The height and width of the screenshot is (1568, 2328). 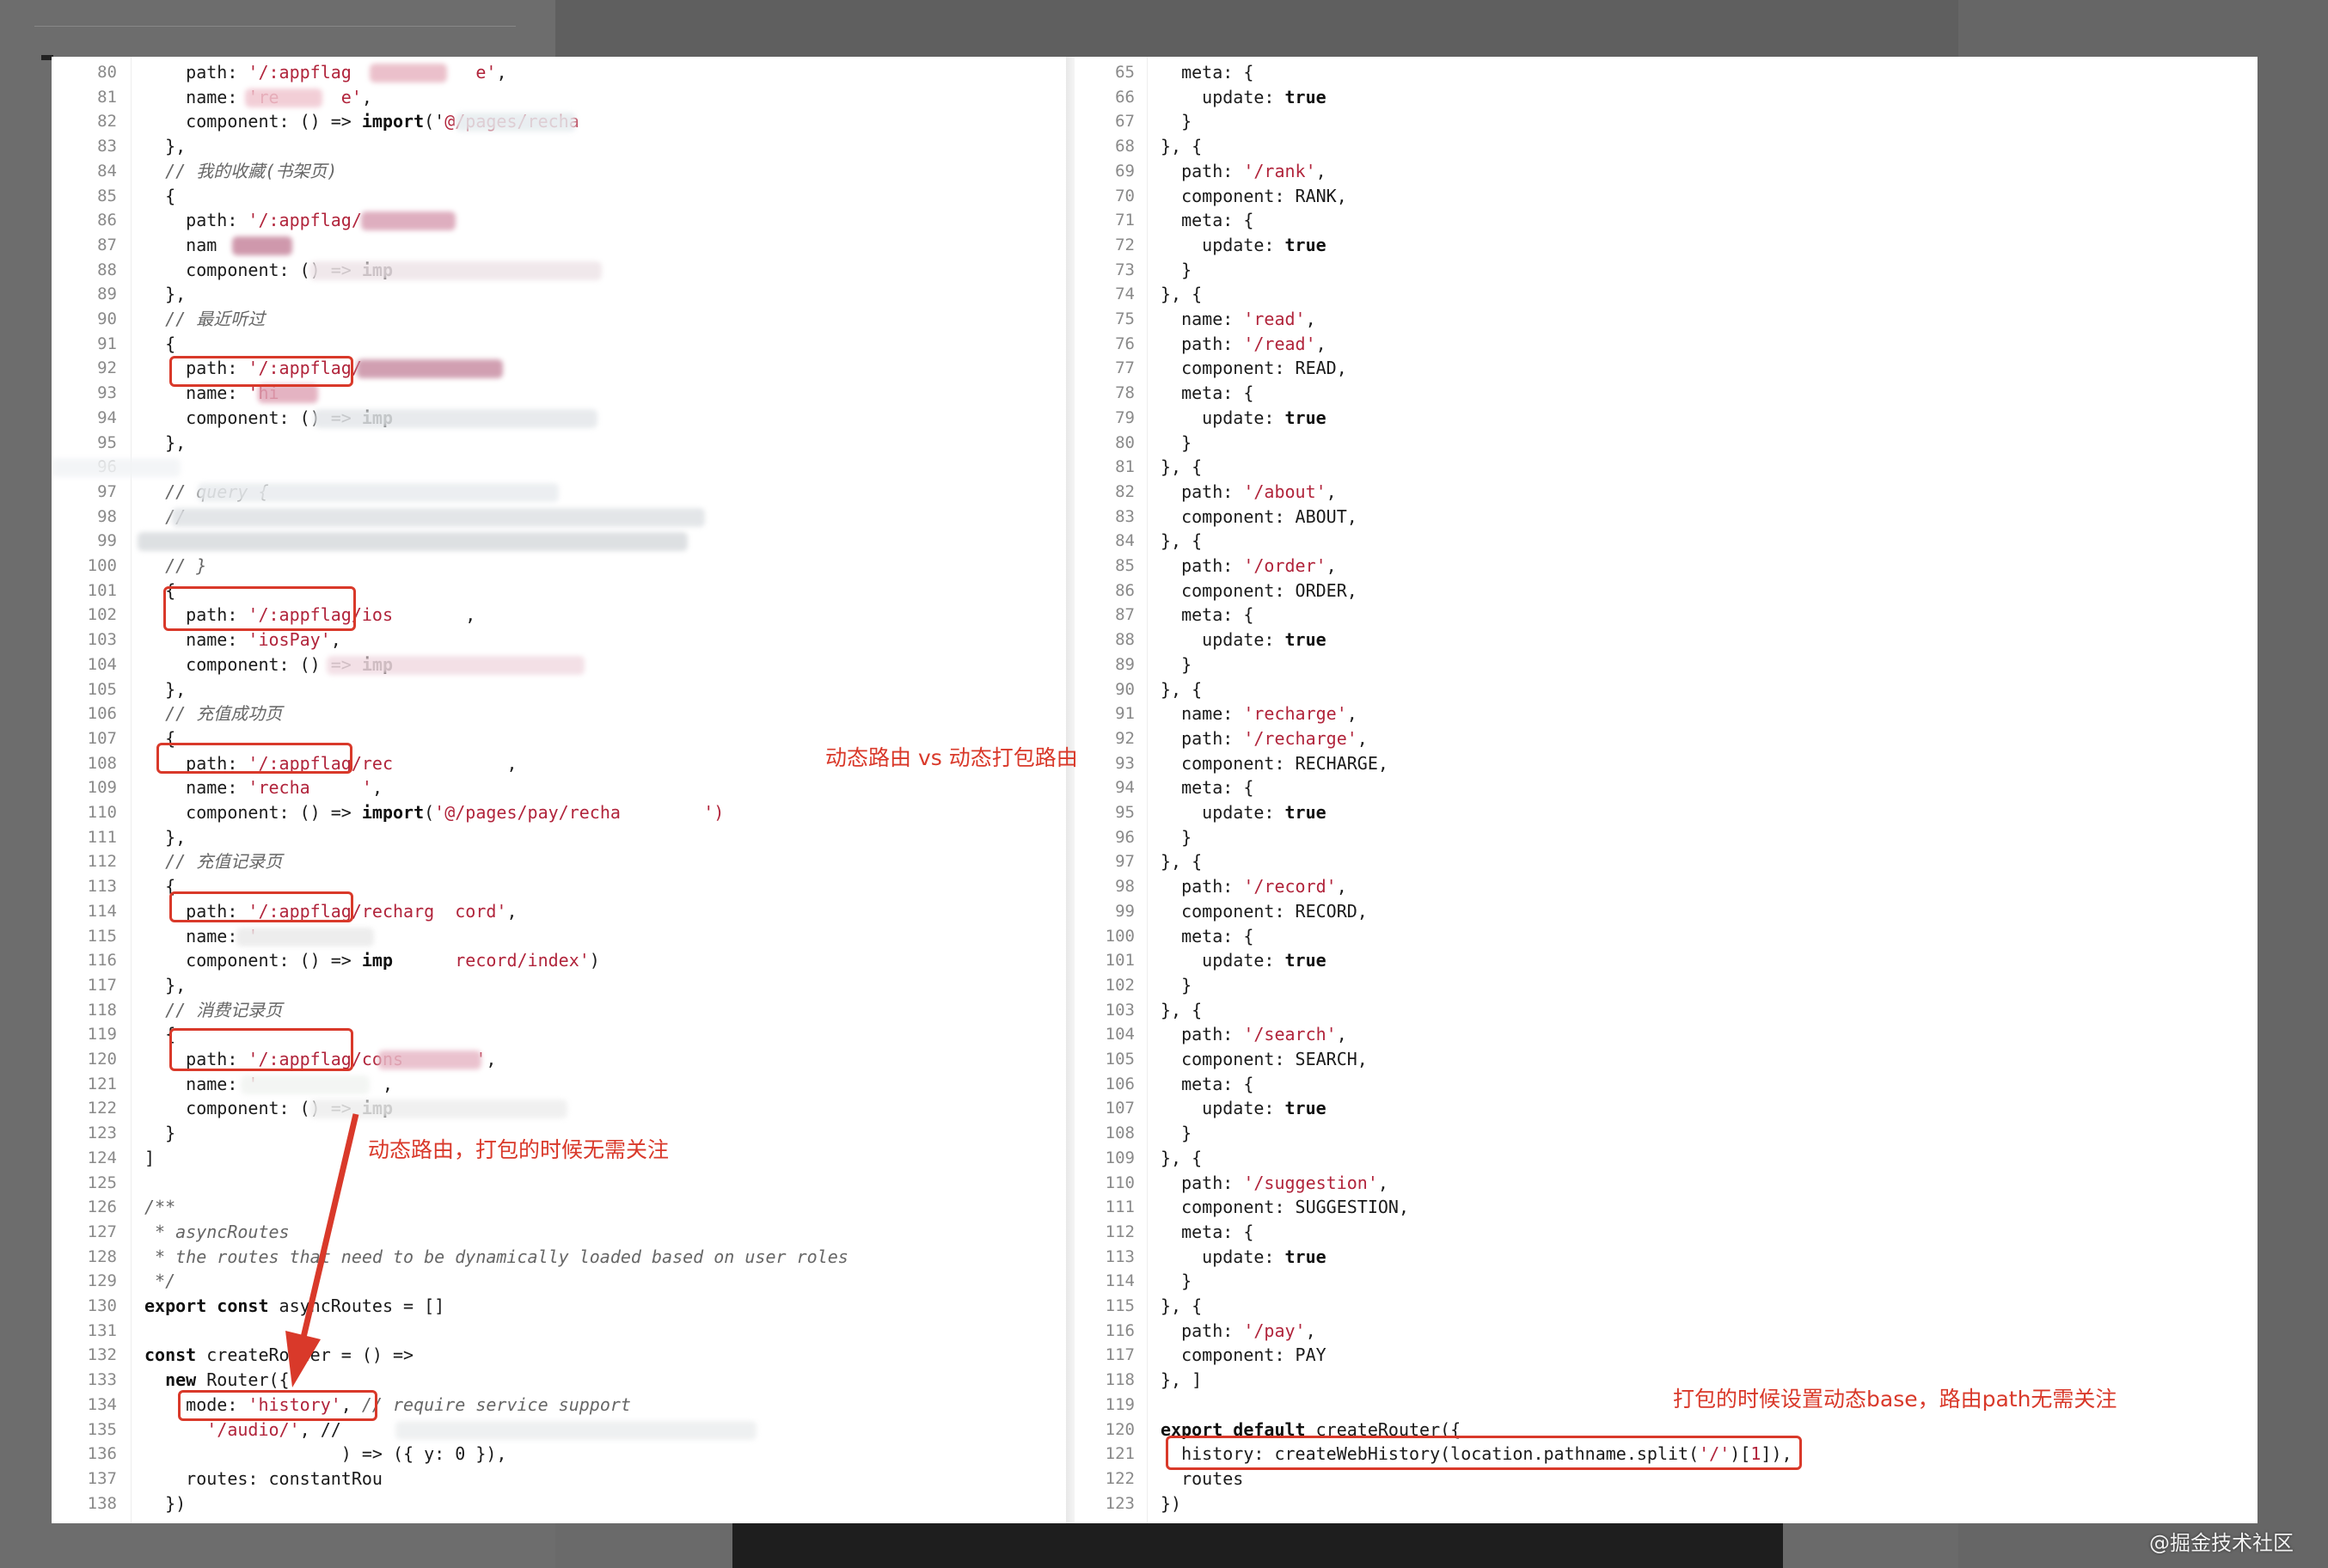 What do you see at coordinates (1259, 517) in the screenshot?
I see `code-text: component: ABOUT,` at bounding box center [1259, 517].